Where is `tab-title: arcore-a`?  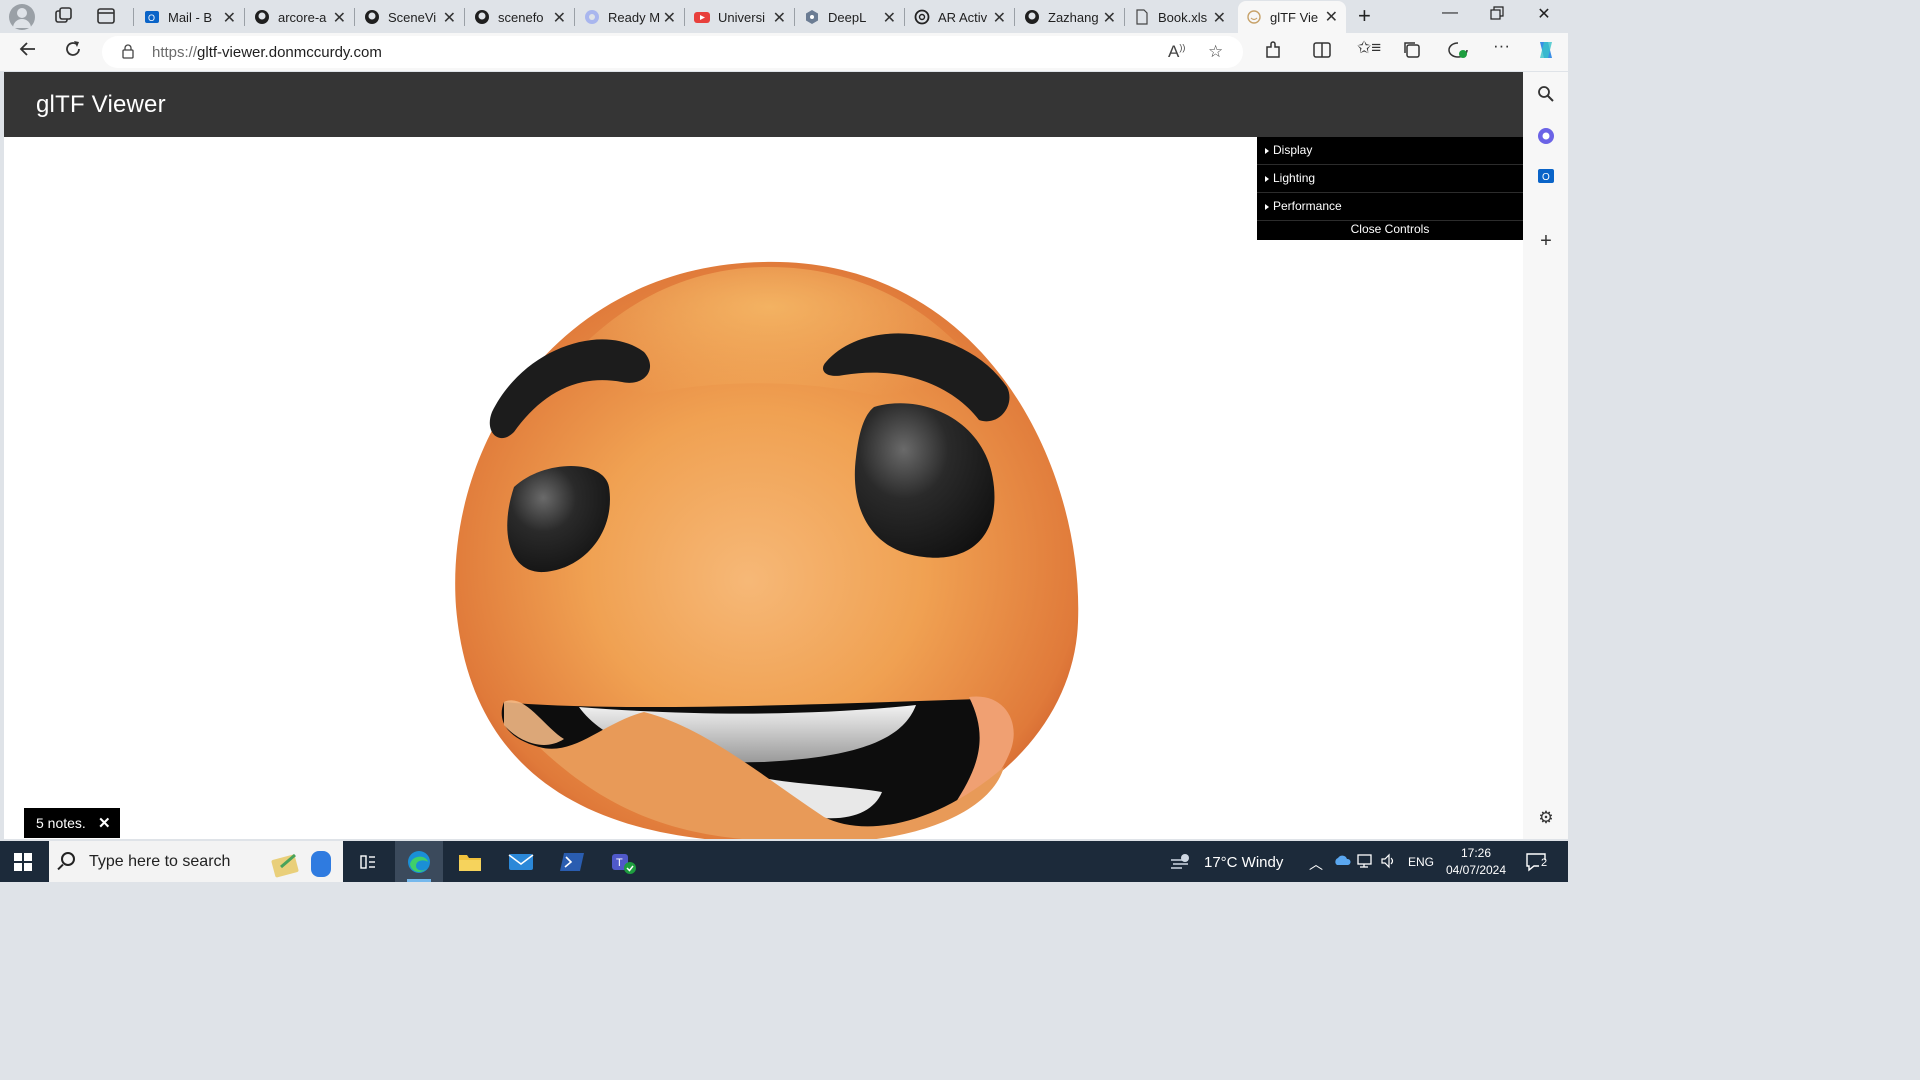 tab-title: arcore-a is located at coordinates (302, 17).